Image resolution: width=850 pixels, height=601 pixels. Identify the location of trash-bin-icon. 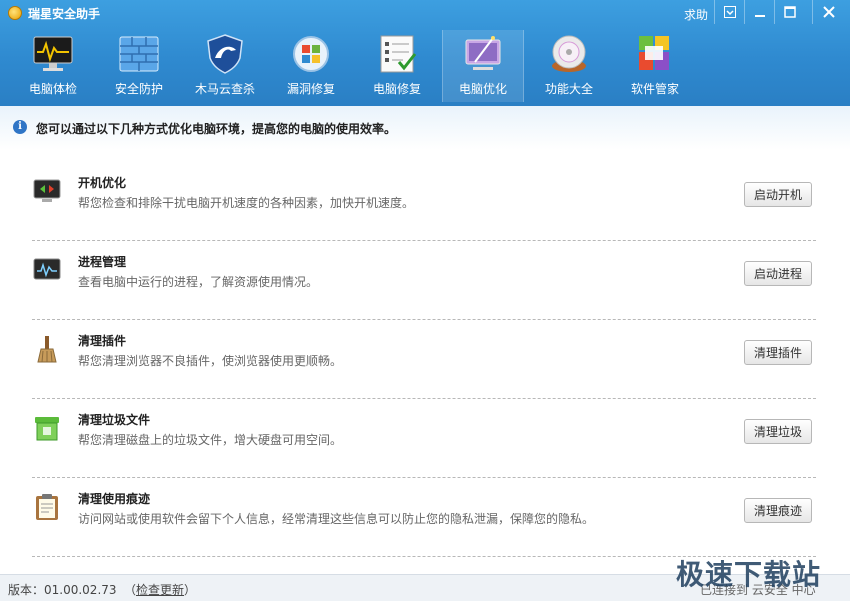
(47, 429).